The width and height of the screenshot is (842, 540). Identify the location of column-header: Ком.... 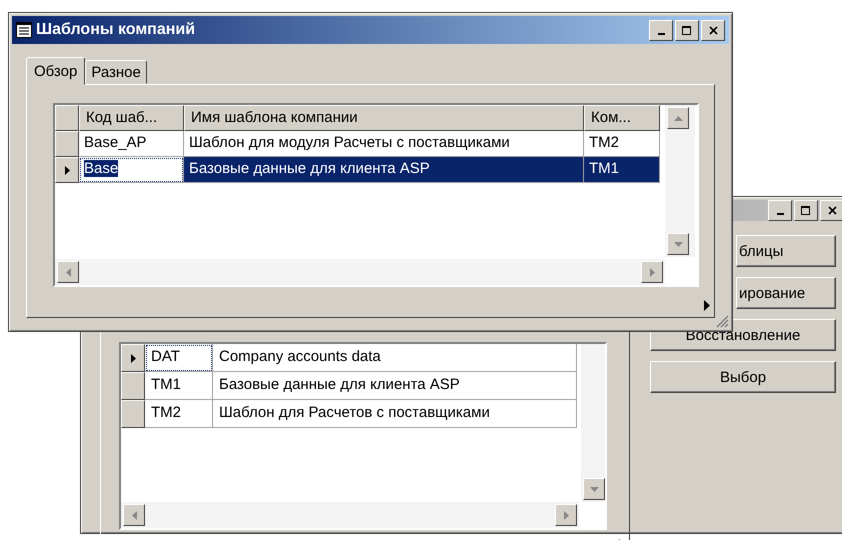
(622, 118).